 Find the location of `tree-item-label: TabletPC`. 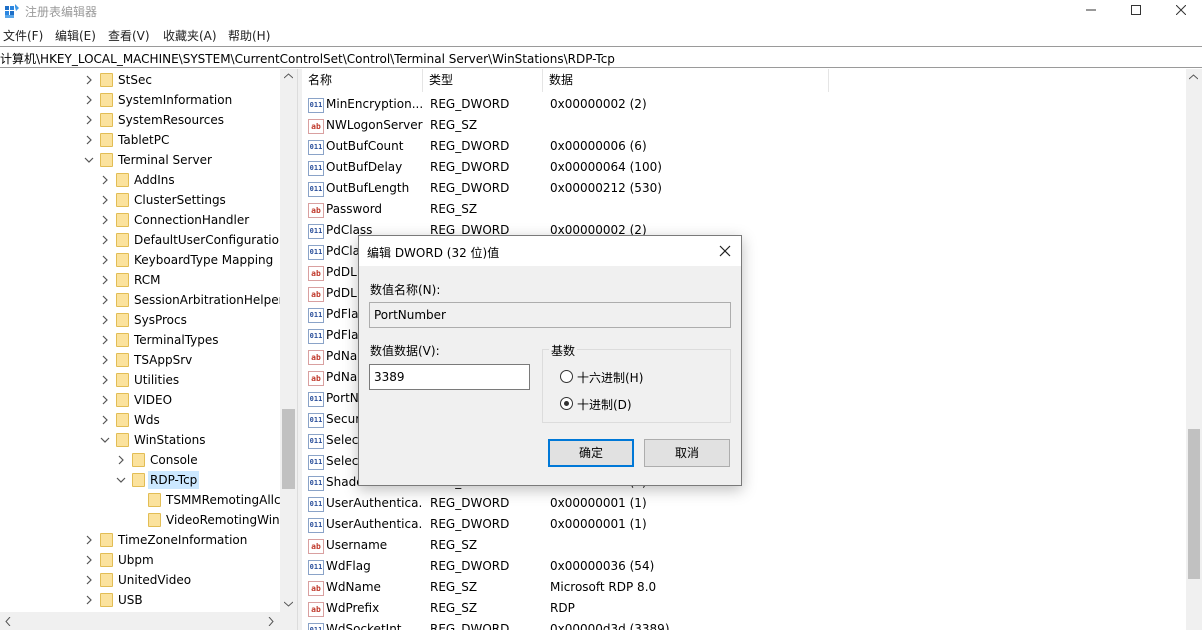

tree-item-label: TabletPC is located at coordinates (143, 140).